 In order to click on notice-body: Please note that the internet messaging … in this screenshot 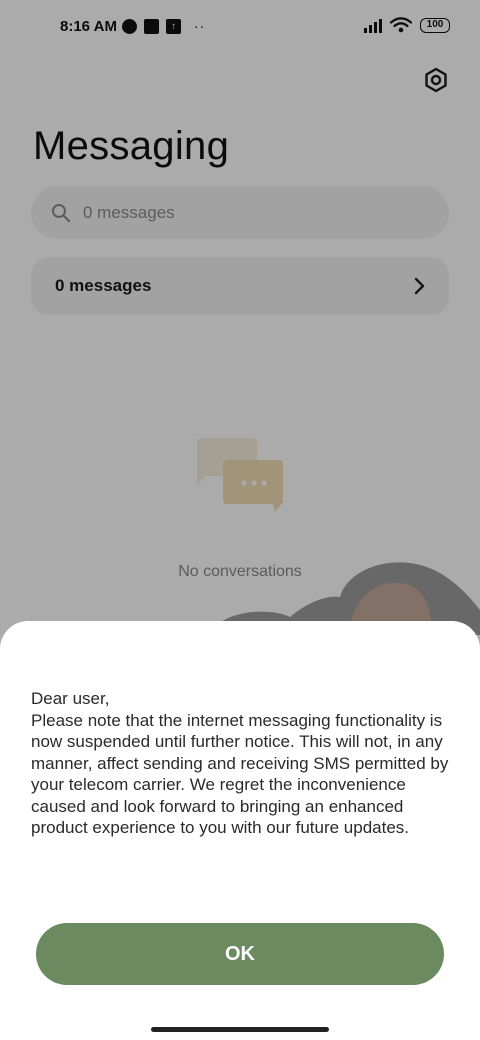, I will do `click(240, 774)`.